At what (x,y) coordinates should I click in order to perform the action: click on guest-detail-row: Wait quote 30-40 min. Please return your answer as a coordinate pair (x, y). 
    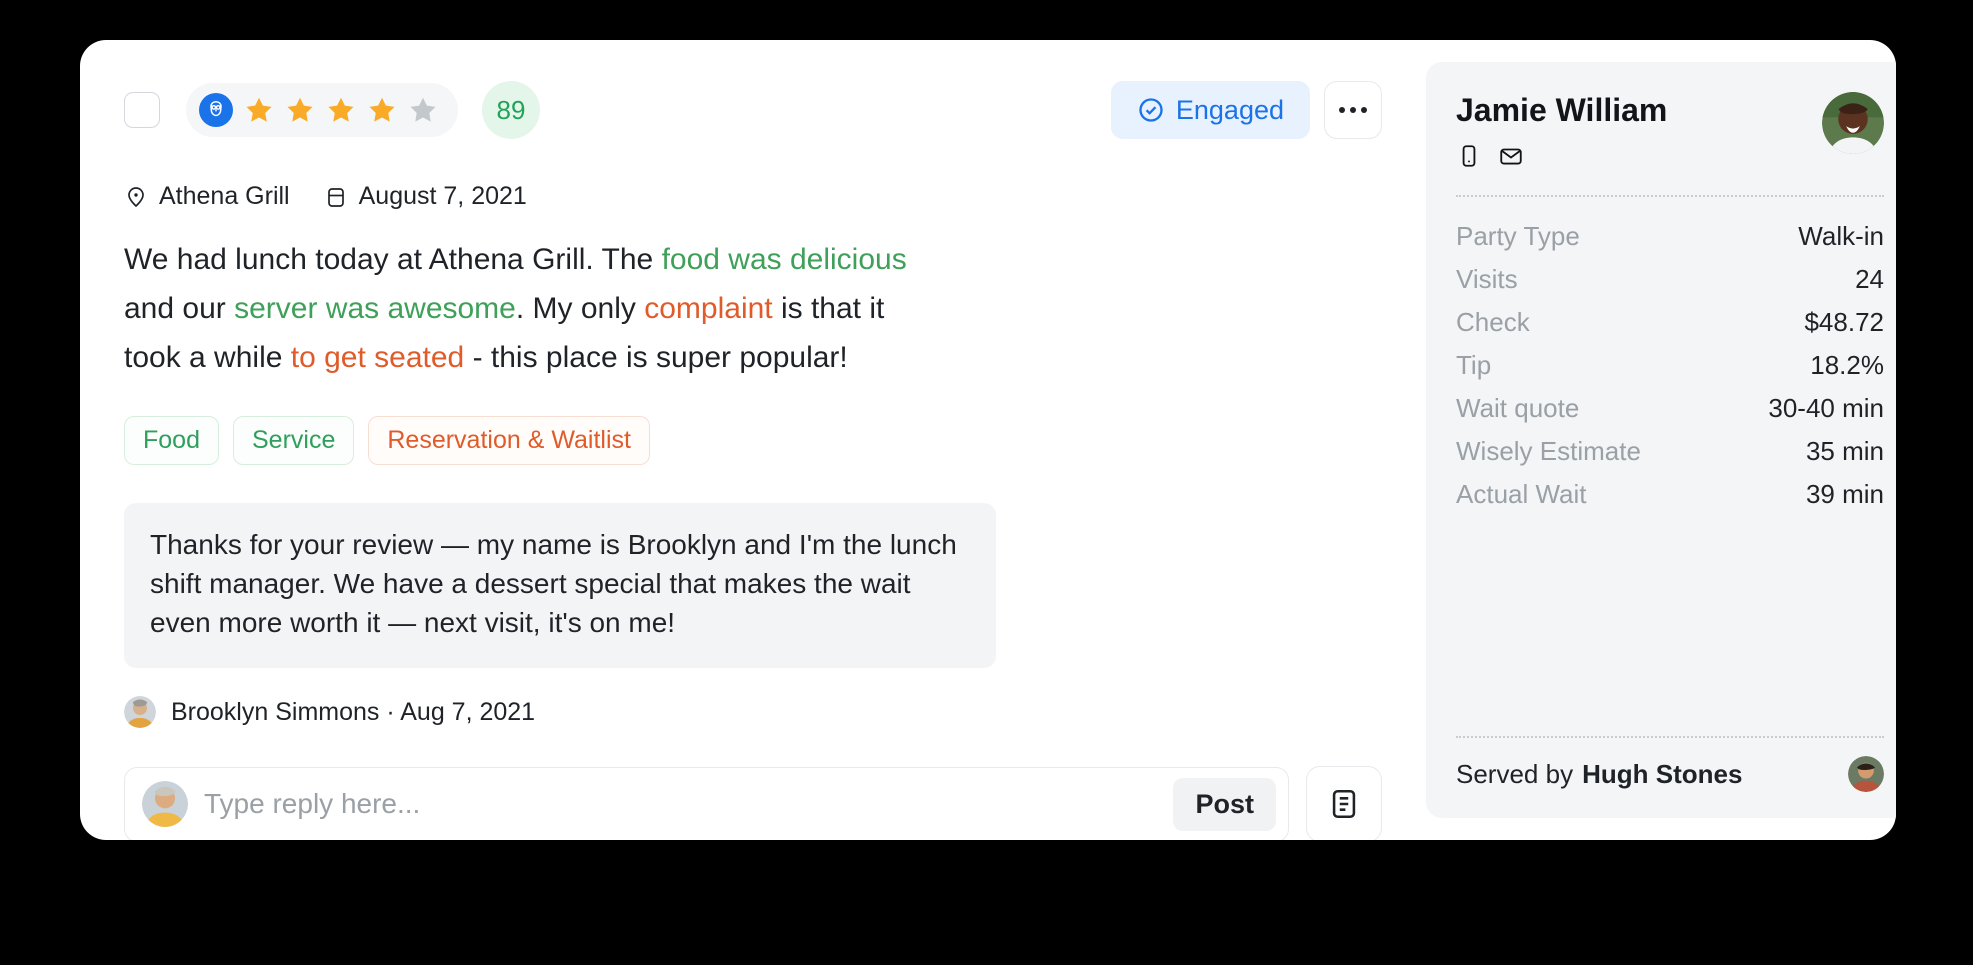
    Looking at the image, I should click on (1670, 408).